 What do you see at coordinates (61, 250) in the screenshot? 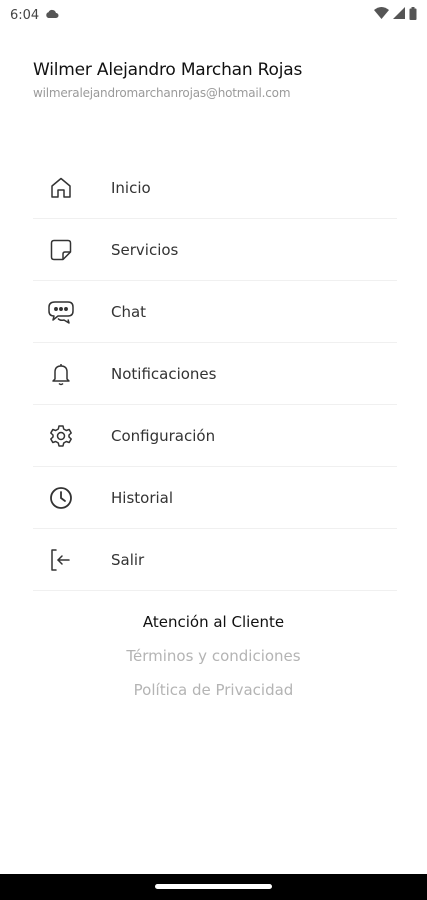
I see `sticky-note-icon` at bounding box center [61, 250].